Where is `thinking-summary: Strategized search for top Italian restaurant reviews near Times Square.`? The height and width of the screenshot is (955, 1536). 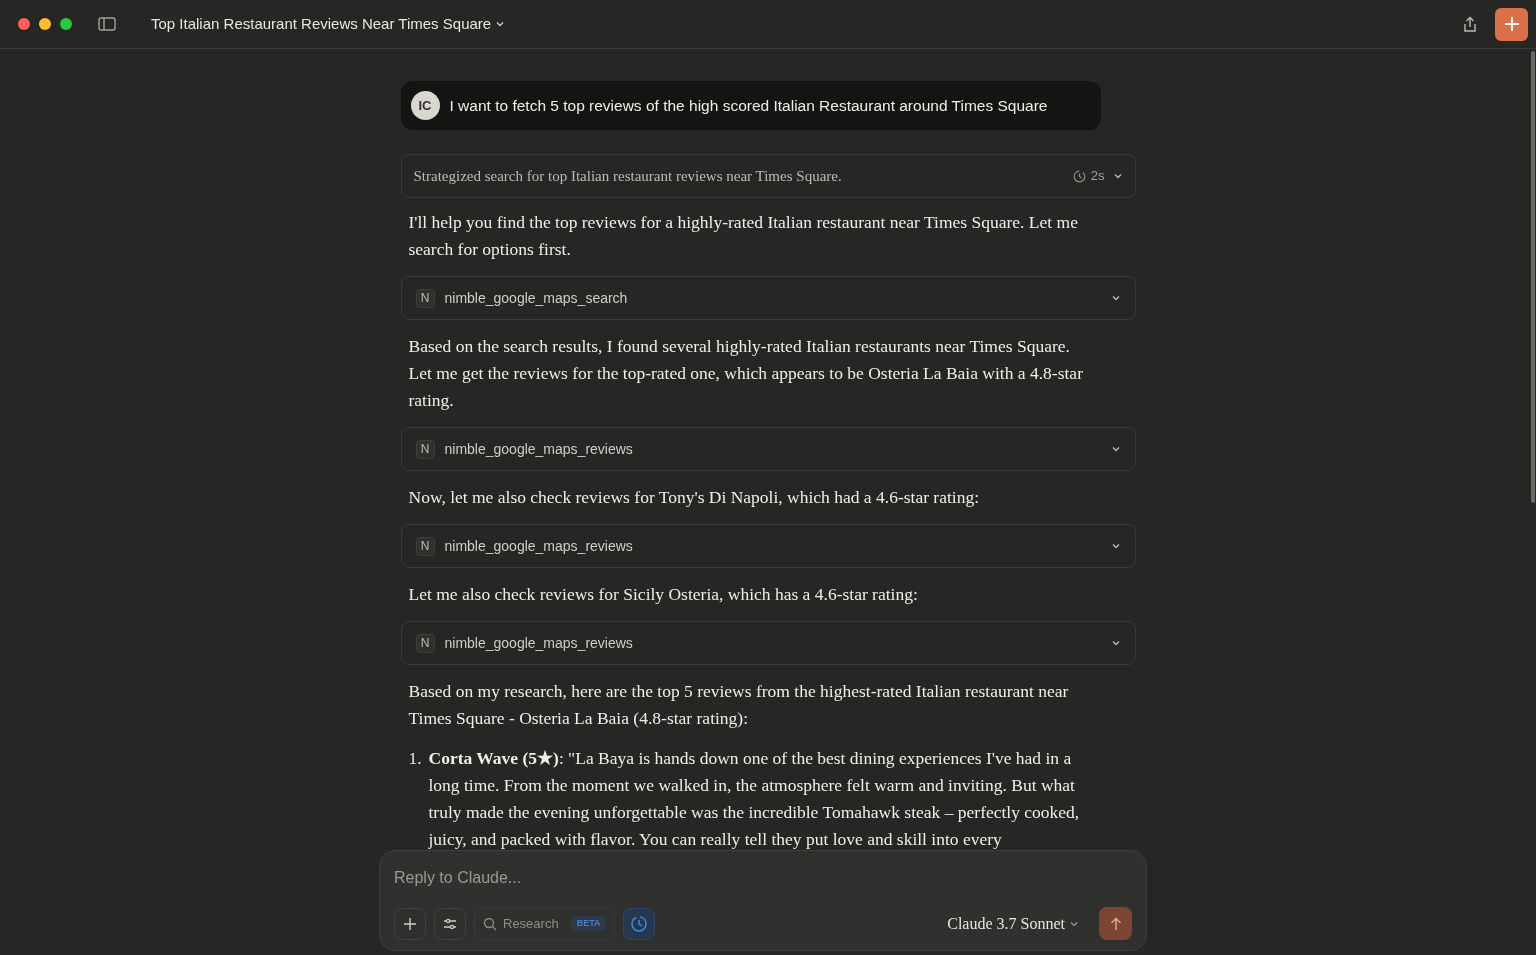 thinking-summary: Strategized search for top Italian restaurant reviews near Times Square. is located at coordinates (628, 176).